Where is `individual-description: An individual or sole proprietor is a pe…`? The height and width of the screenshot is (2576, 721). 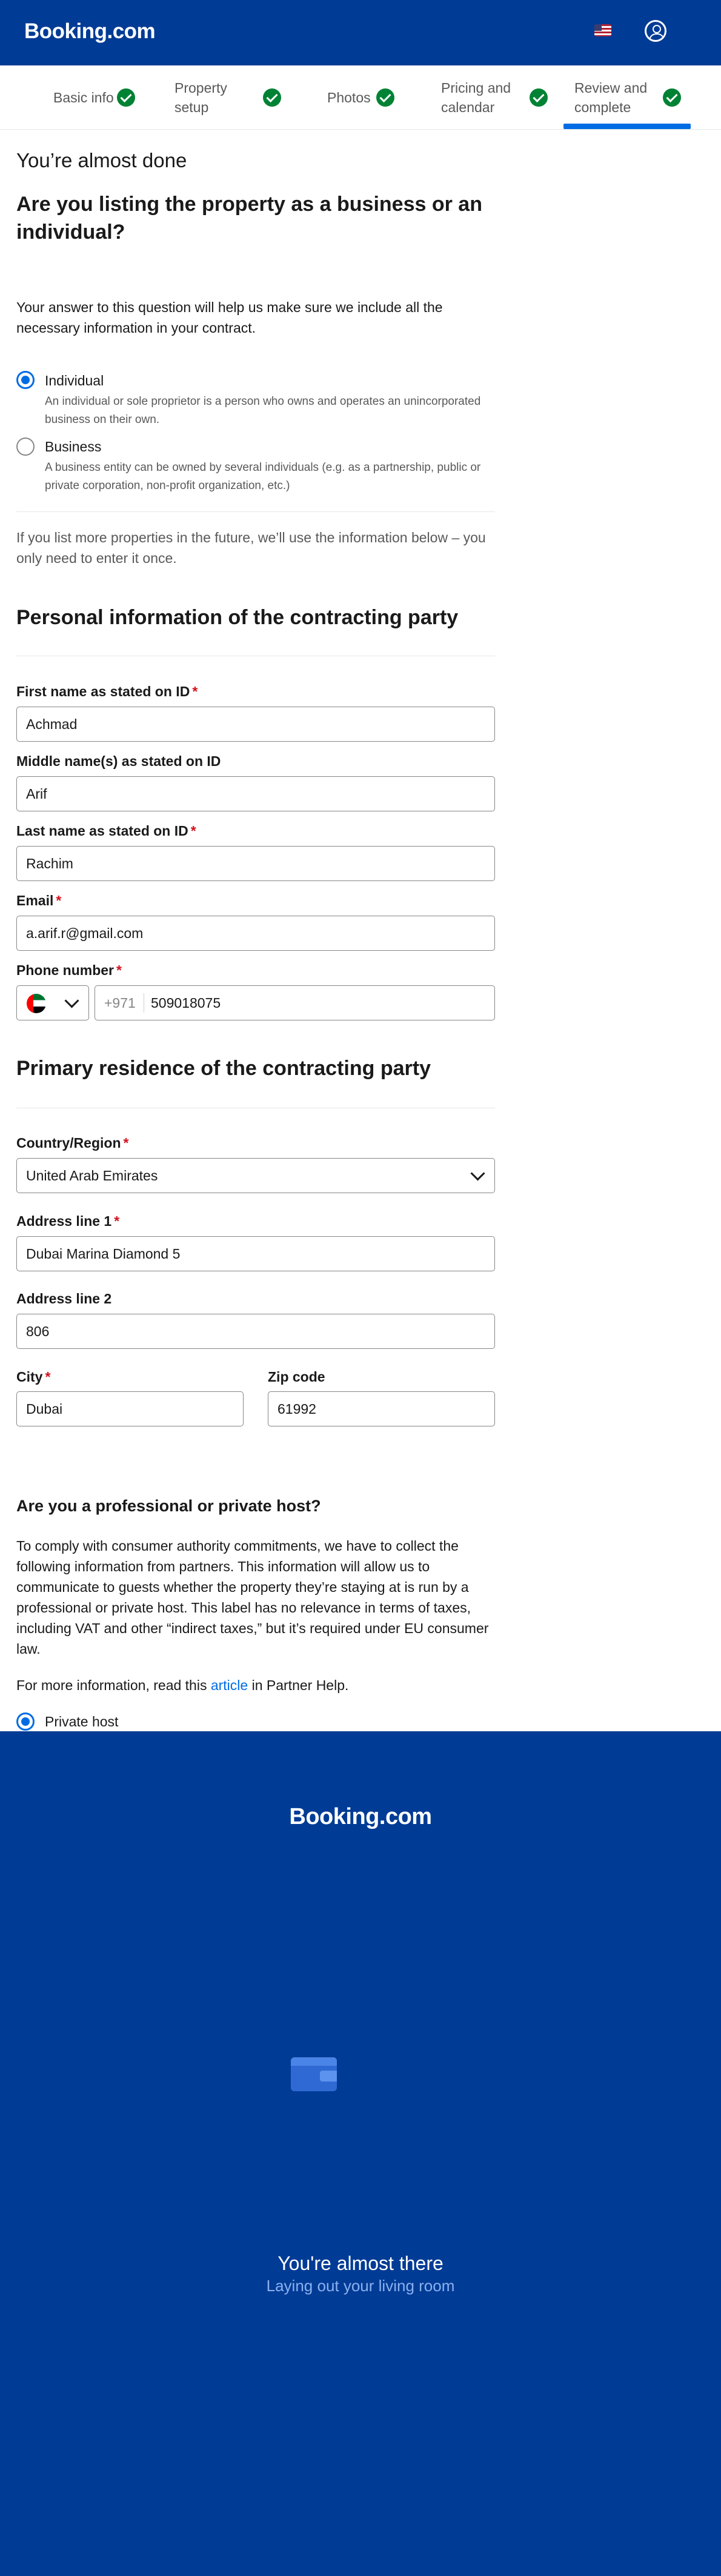
individual-description: An individual or sole proprietor is a pe… is located at coordinates (263, 410).